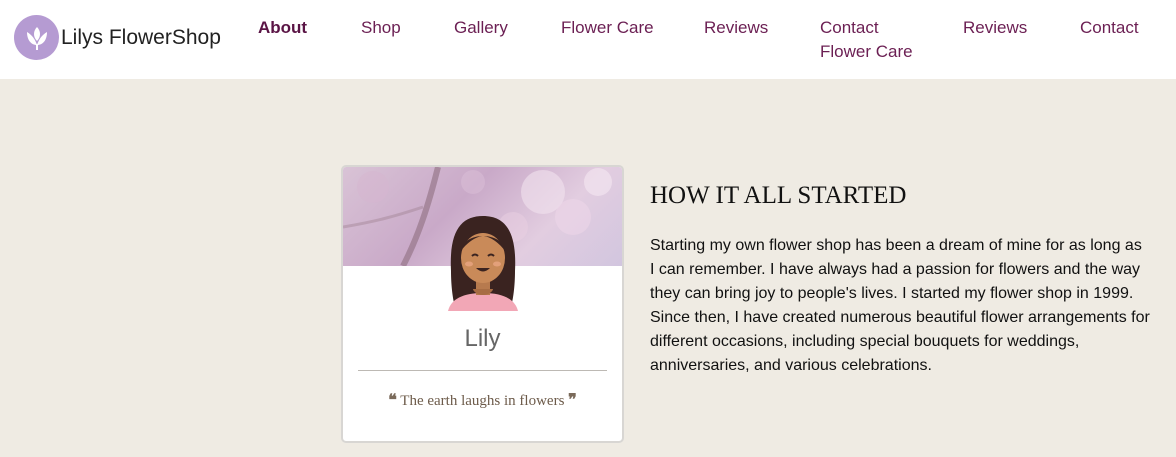  Describe the element at coordinates (607, 28) in the screenshot. I see `nav-flower-care: Flower Care` at that location.